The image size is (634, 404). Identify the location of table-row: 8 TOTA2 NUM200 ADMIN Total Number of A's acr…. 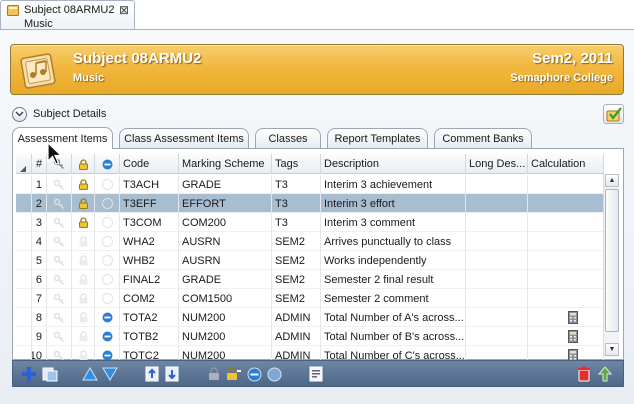
(310, 317).